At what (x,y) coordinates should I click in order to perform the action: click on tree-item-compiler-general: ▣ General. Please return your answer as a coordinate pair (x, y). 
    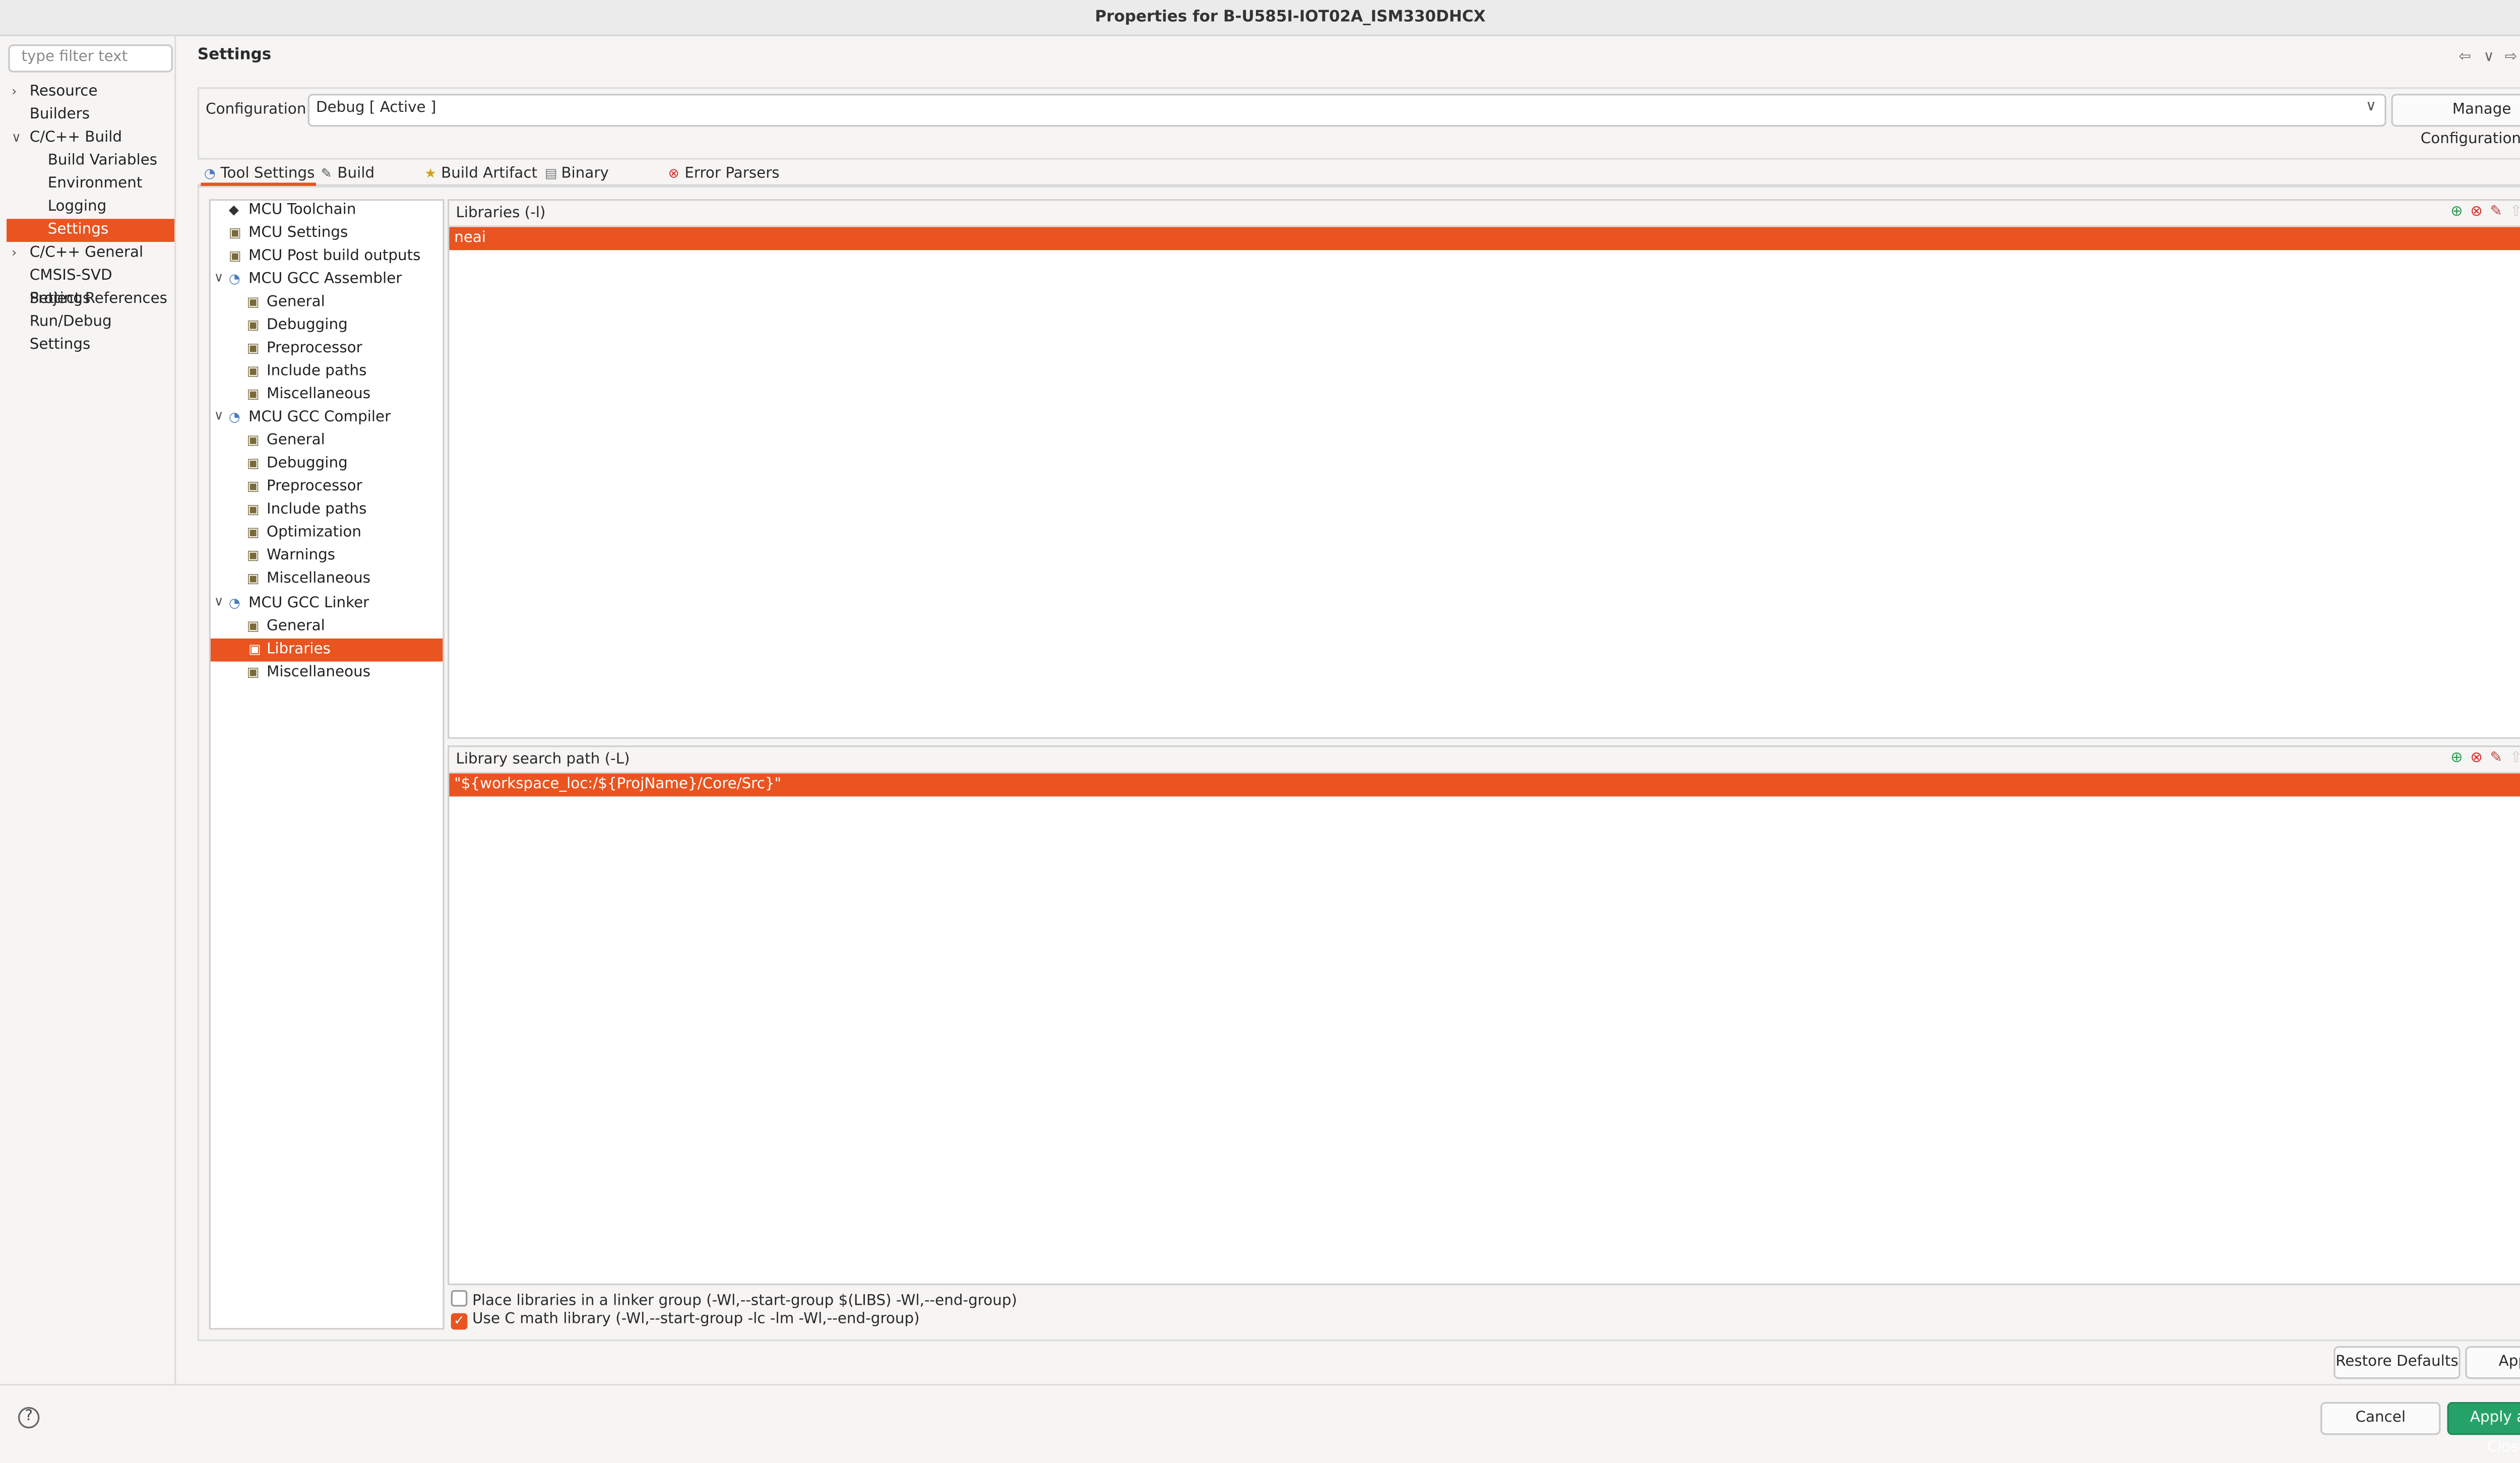
    Looking at the image, I should click on (286, 441).